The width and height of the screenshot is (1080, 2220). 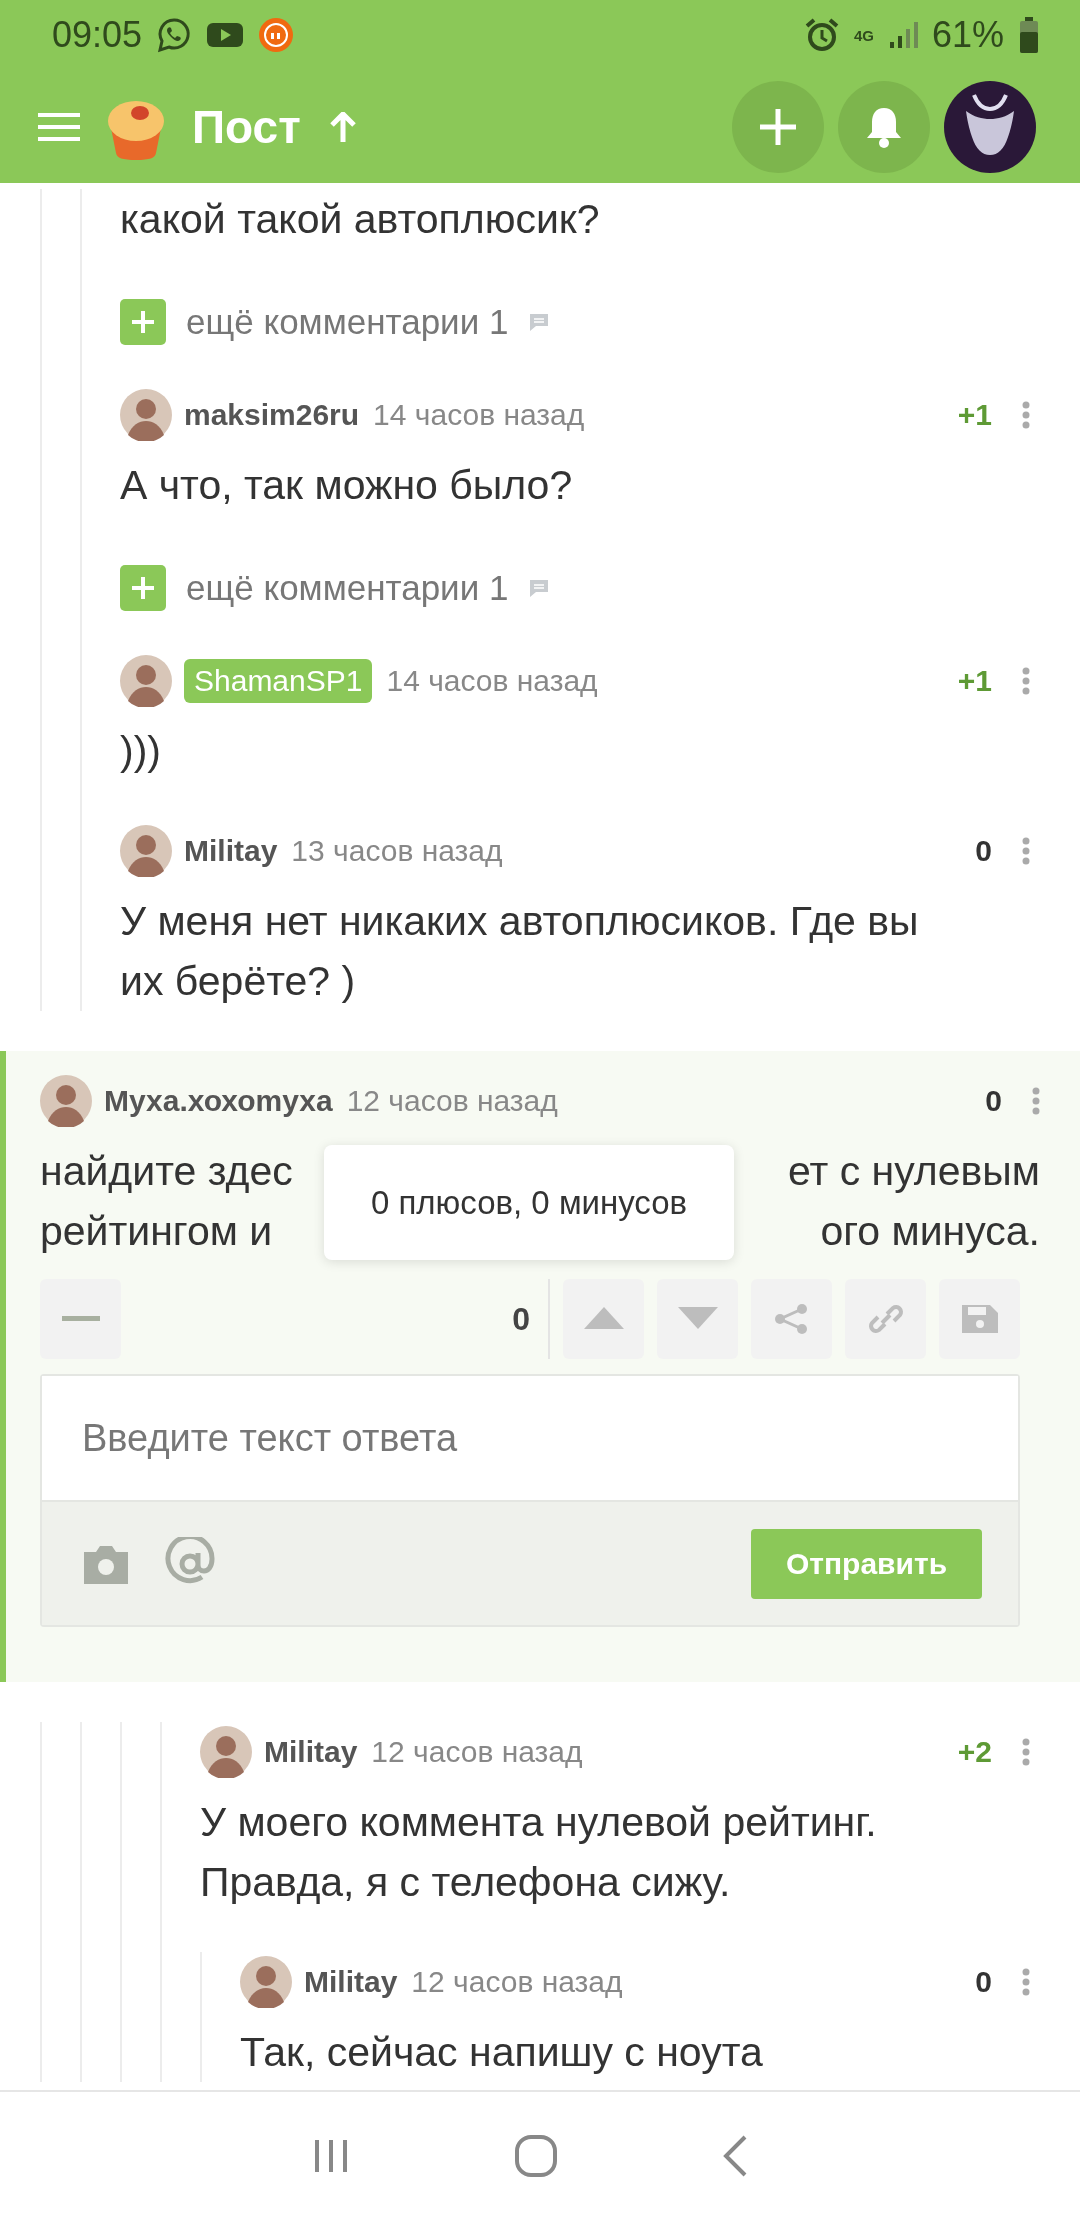 I want to click on minus-icon, so click(x=80, y=1319).